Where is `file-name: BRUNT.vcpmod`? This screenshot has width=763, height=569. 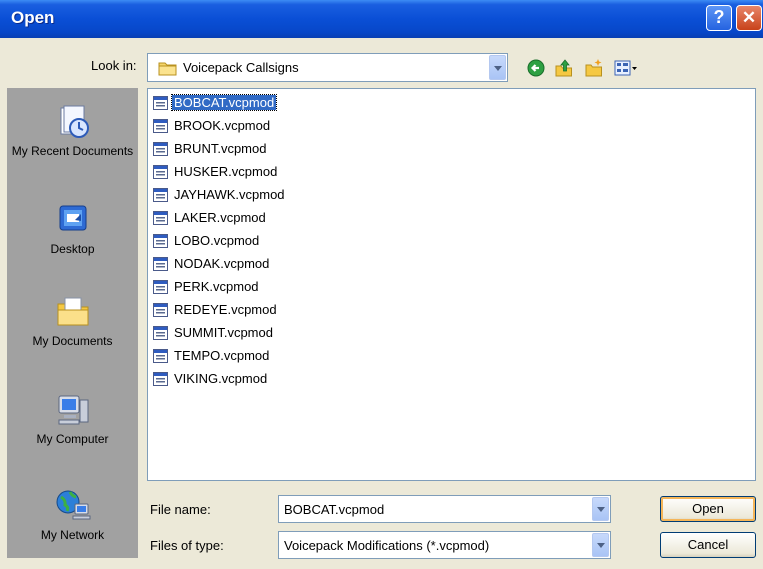 file-name: BRUNT.vcpmod is located at coordinates (220, 148).